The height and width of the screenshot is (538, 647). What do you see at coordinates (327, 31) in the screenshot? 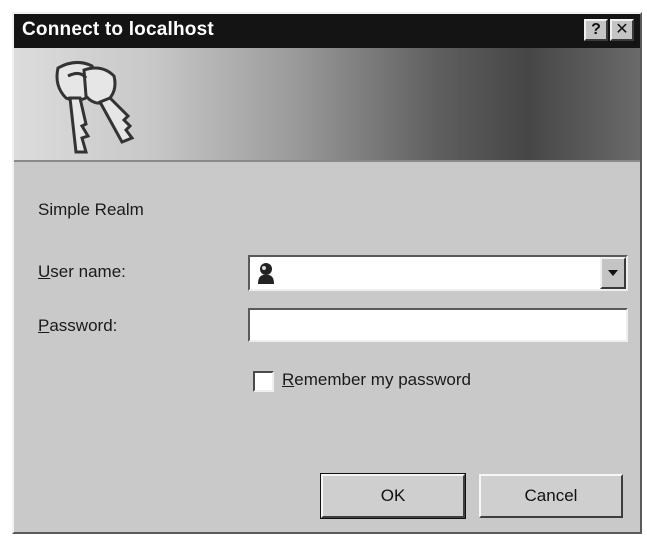
I see `title-bar: Connect to localhost ? ✕` at bounding box center [327, 31].